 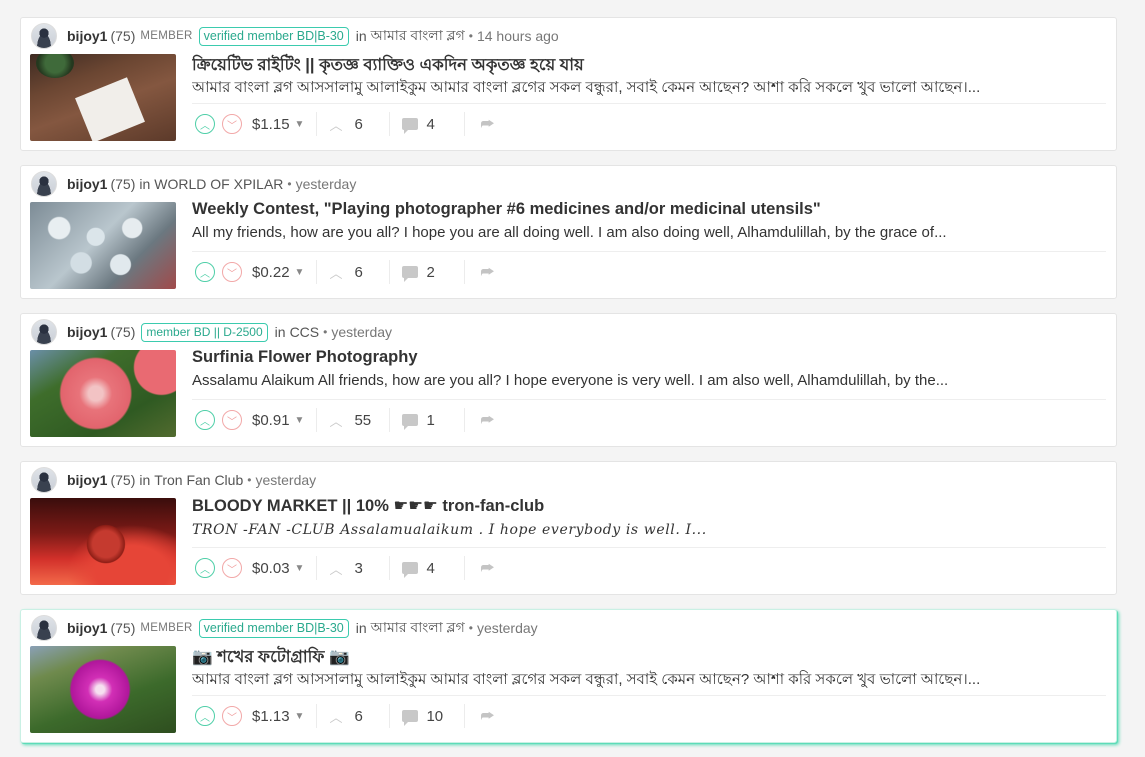 I want to click on member-role: MEMBER, so click(x=166, y=36).